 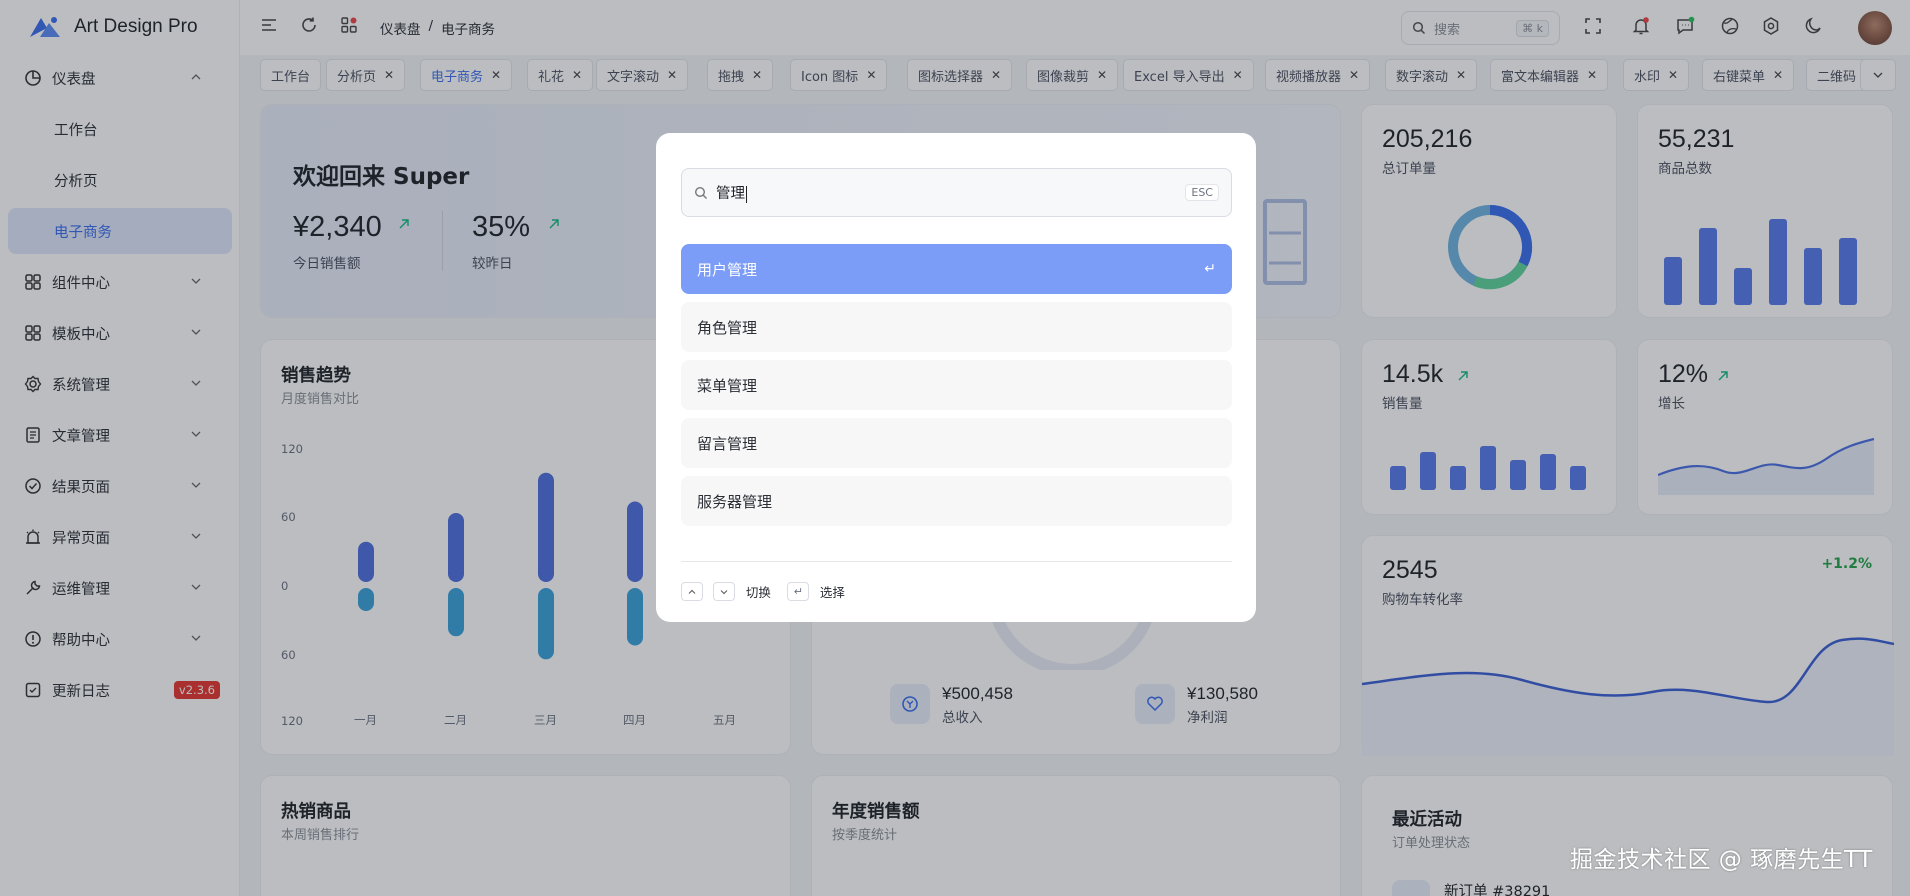 What do you see at coordinates (727, 385) in the screenshot?
I see `result-label: 菜单管理` at bounding box center [727, 385].